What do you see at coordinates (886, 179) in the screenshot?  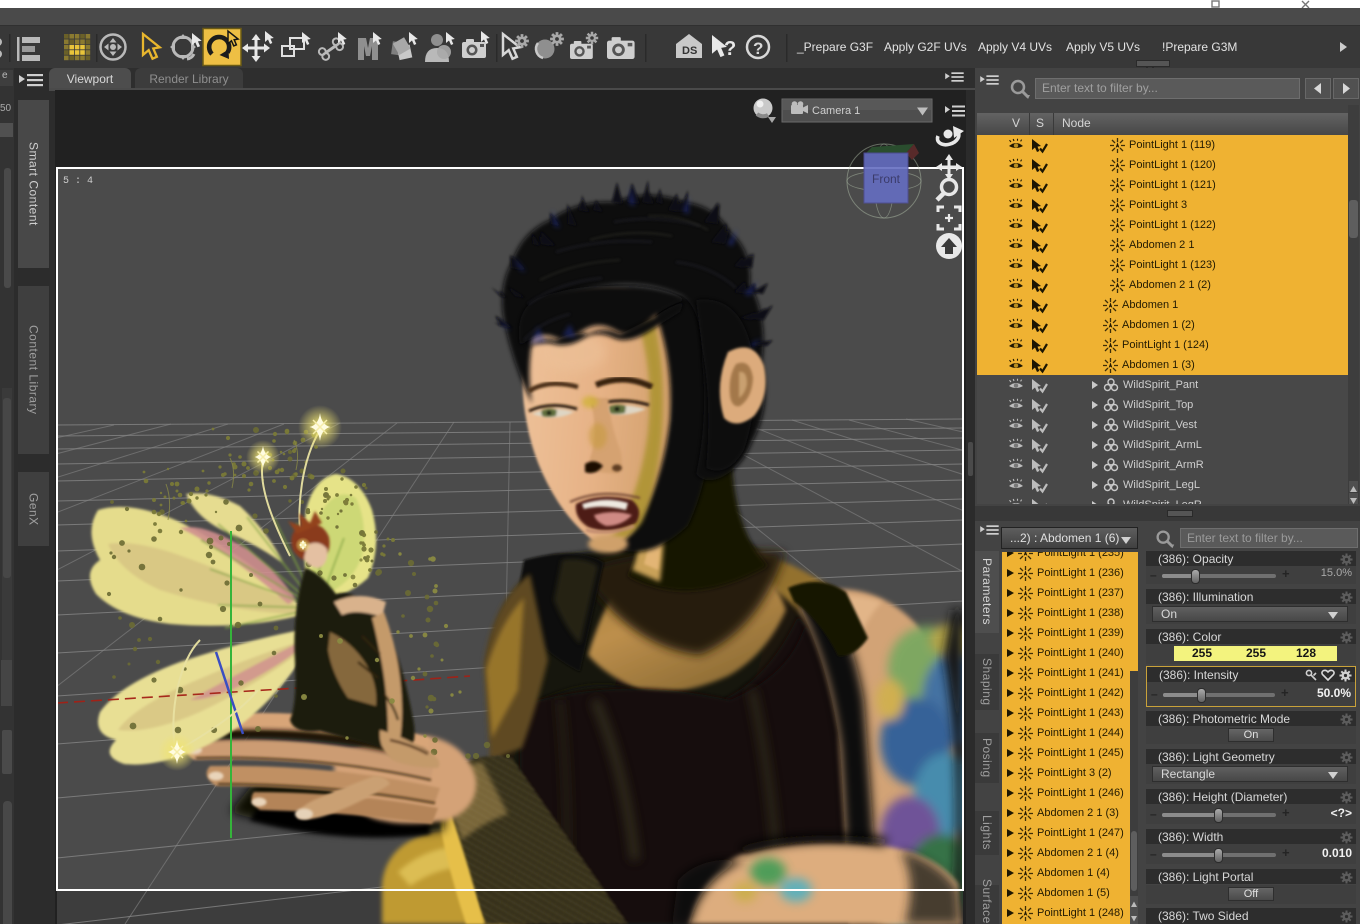 I see `svg-text: Front` at bounding box center [886, 179].